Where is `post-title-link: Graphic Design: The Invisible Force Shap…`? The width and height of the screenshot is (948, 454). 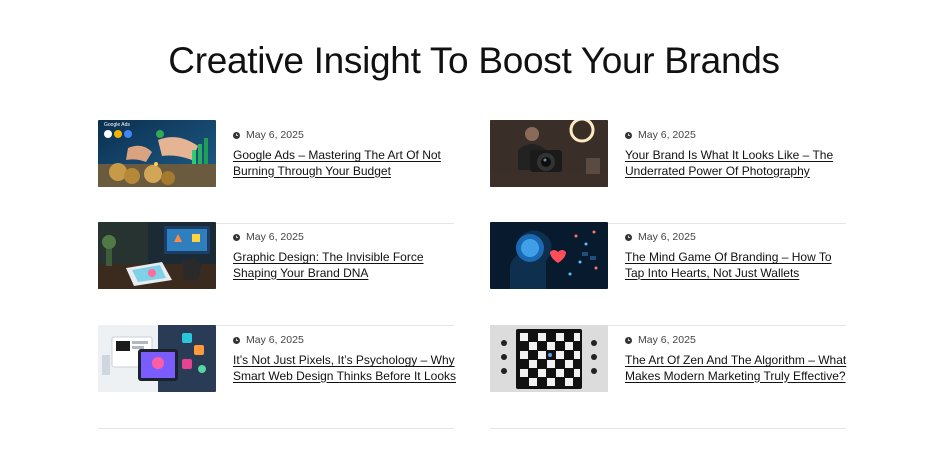 post-title-link: Graphic Design: The Invisible Force Shap… is located at coordinates (345, 265).